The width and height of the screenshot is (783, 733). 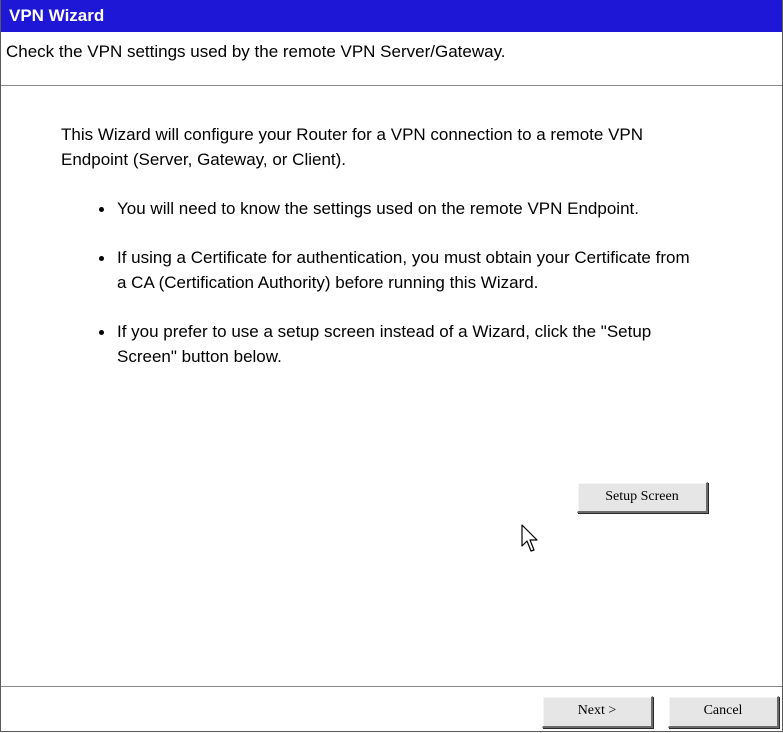 I want to click on cancel-button: Cancel, so click(x=723, y=712).